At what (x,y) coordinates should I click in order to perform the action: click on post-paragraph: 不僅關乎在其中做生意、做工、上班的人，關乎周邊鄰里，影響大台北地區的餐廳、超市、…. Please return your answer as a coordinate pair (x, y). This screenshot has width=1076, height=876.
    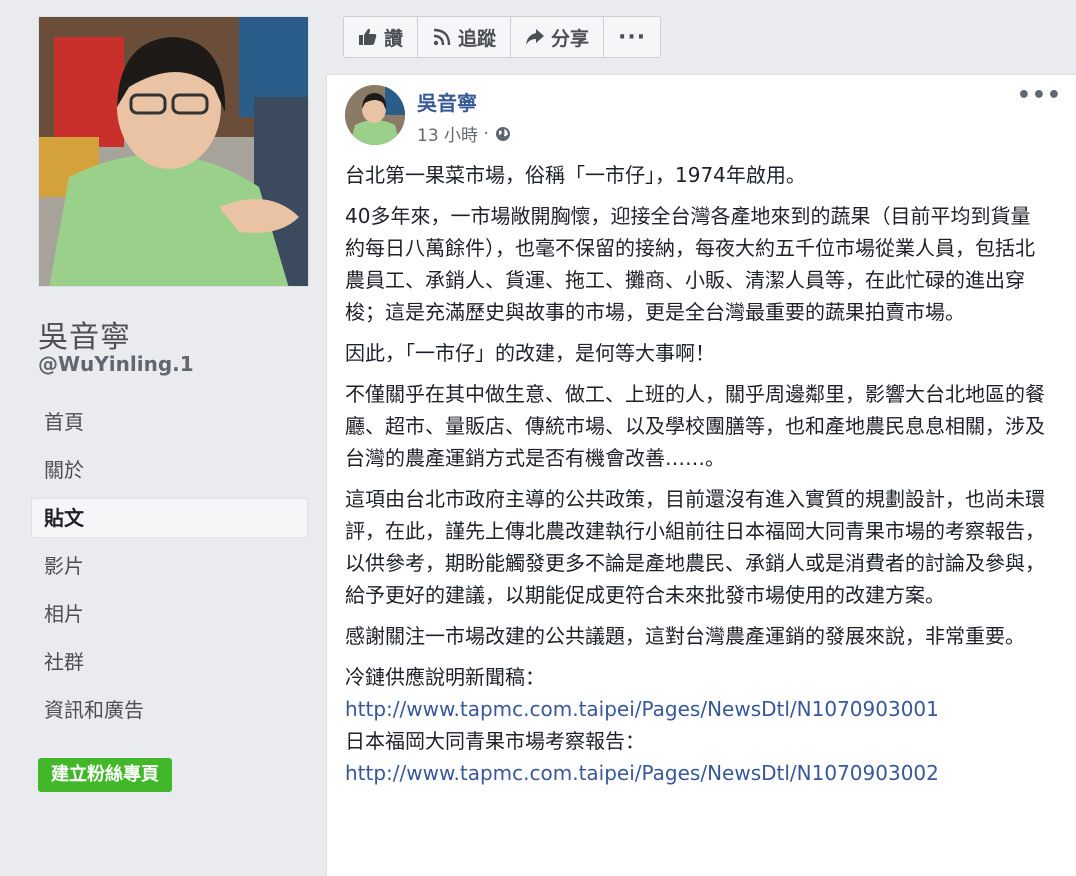
    Looking at the image, I should click on (695, 426).